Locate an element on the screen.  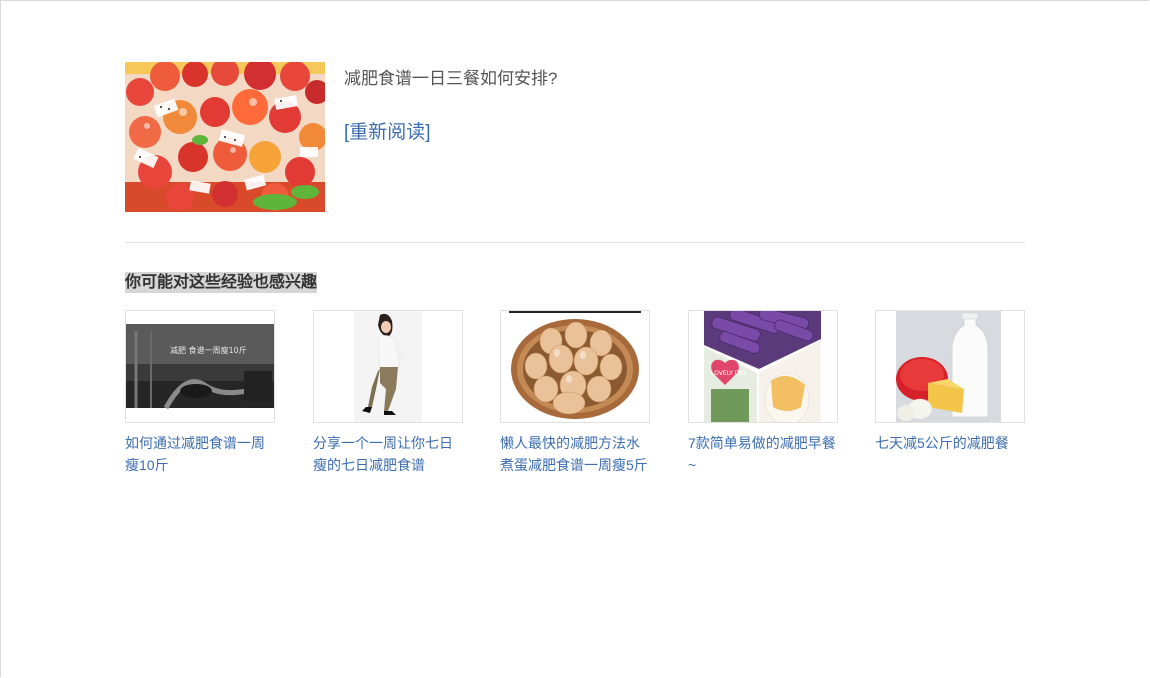
milk-cheese-image is located at coordinates (950, 366).